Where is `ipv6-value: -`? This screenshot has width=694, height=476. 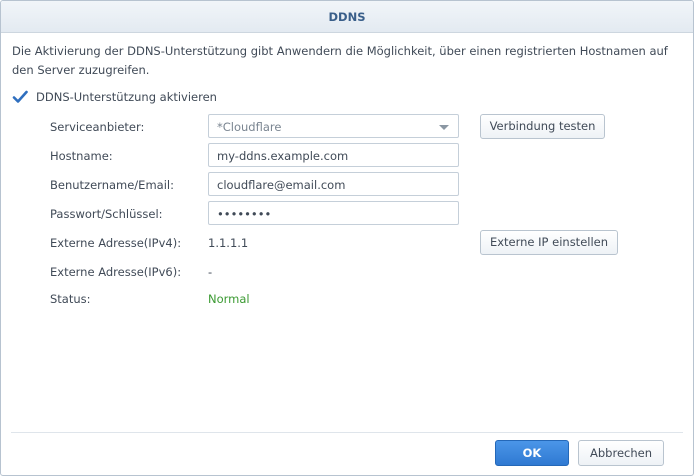
ipv6-value: - is located at coordinates (210, 272).